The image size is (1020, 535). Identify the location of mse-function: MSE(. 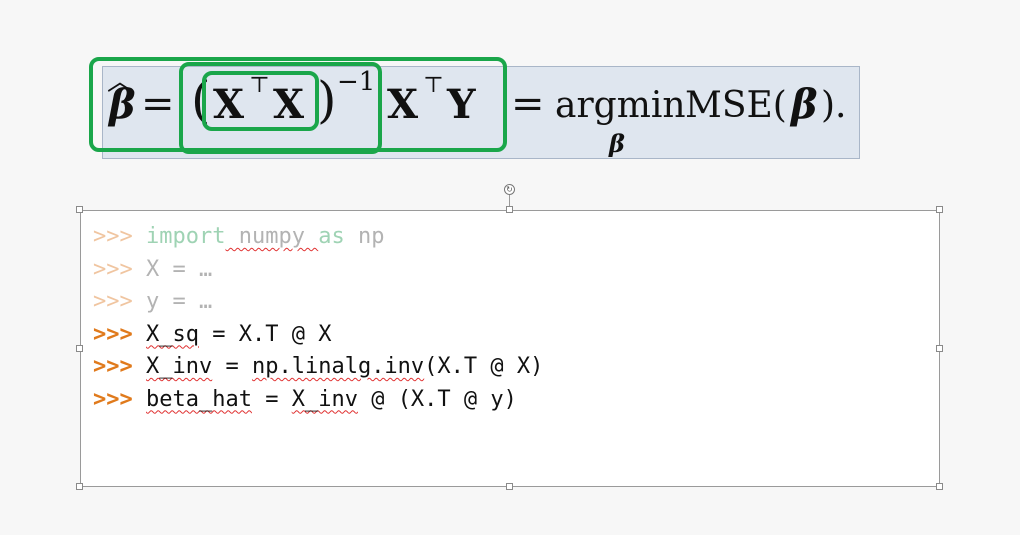
(736, 105).